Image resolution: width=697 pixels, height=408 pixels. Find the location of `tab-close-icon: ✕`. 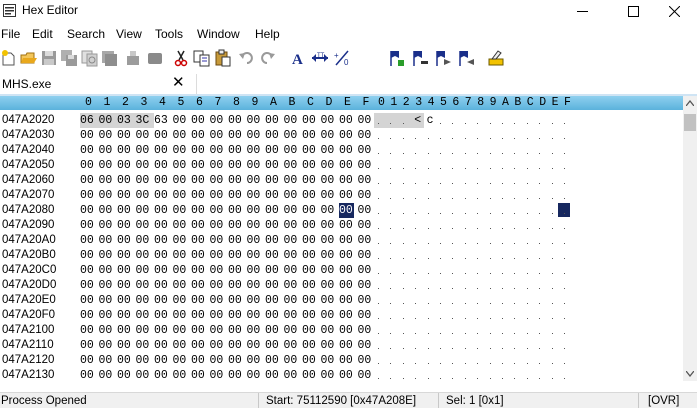

tab-close-icon: ✕ is located at coordinates (178, 82).